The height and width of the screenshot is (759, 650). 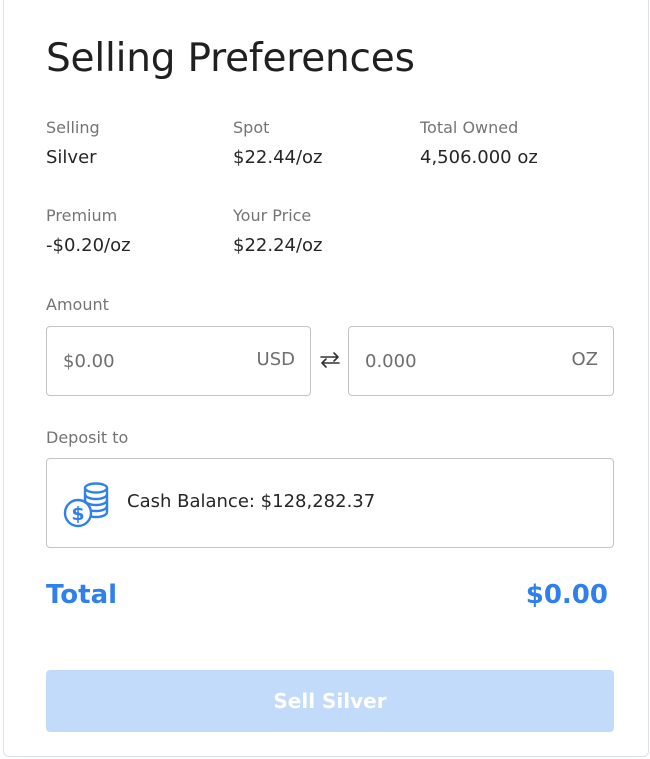 I want to click on swap-units-button, so click(x=330, y=360).